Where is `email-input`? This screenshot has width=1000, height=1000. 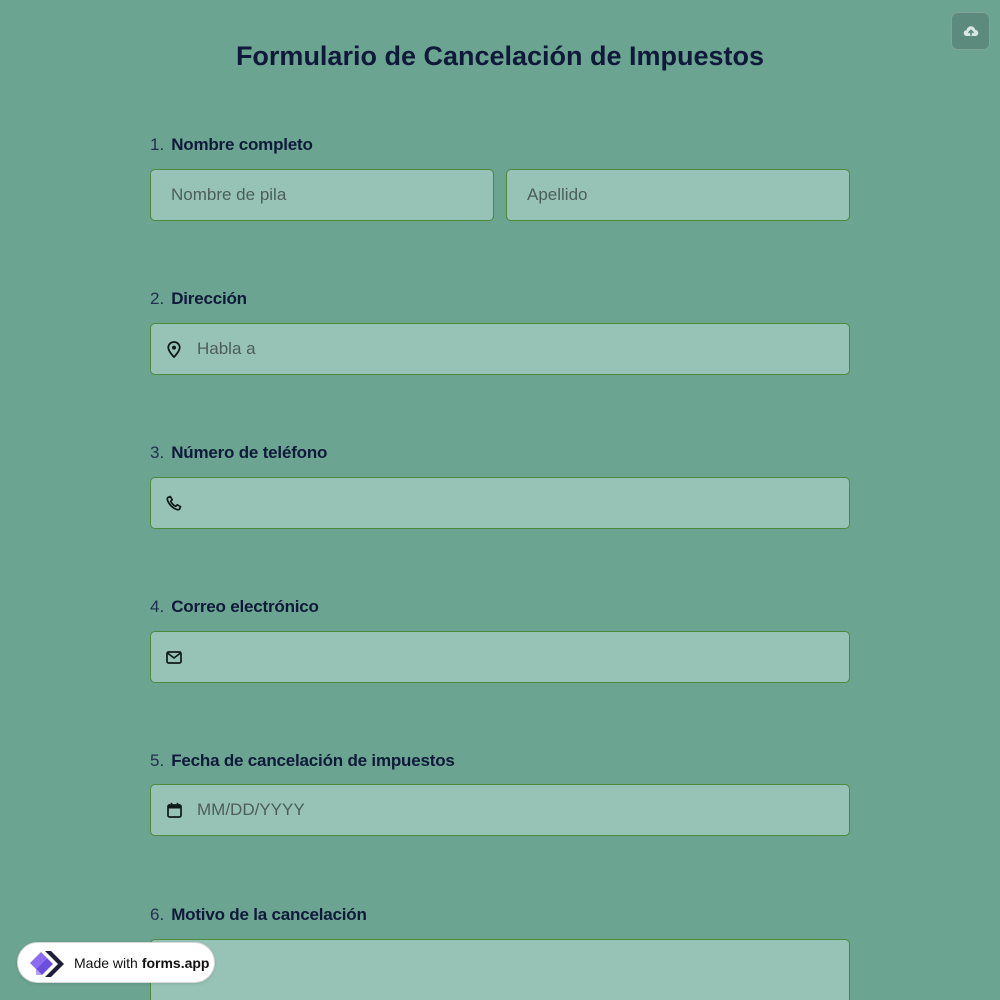
email-input is located at coordinates (500, 657).